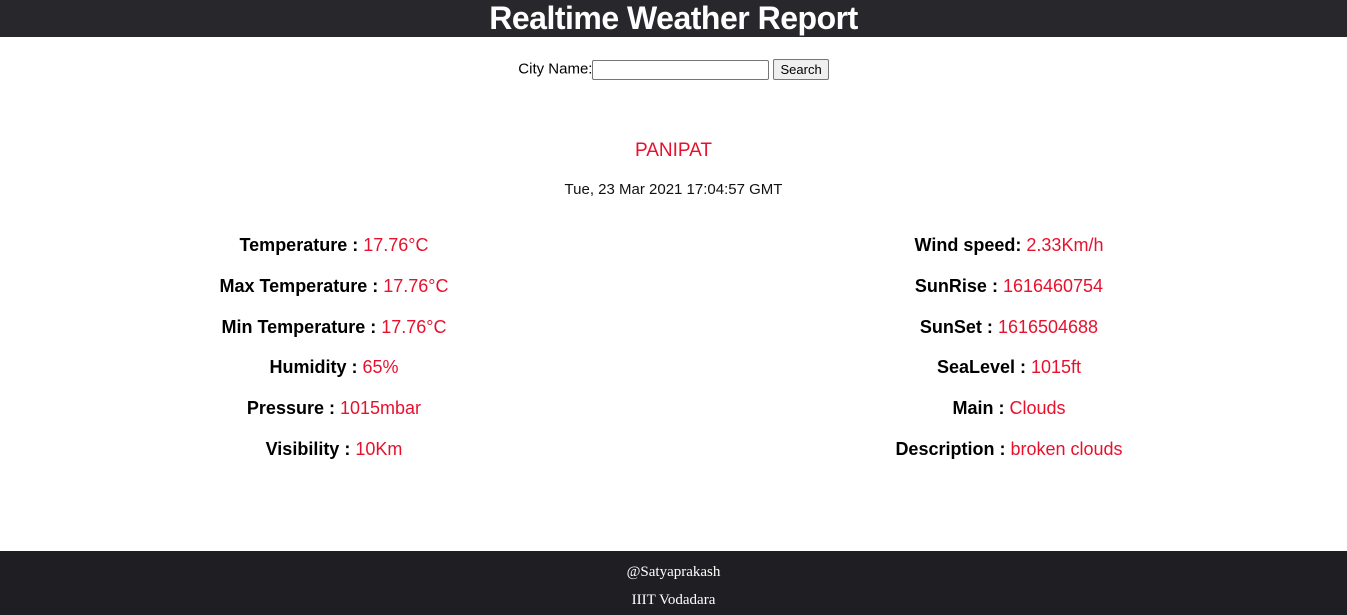  I want to click on humidity-label: Humidity :, so click(313, 367).